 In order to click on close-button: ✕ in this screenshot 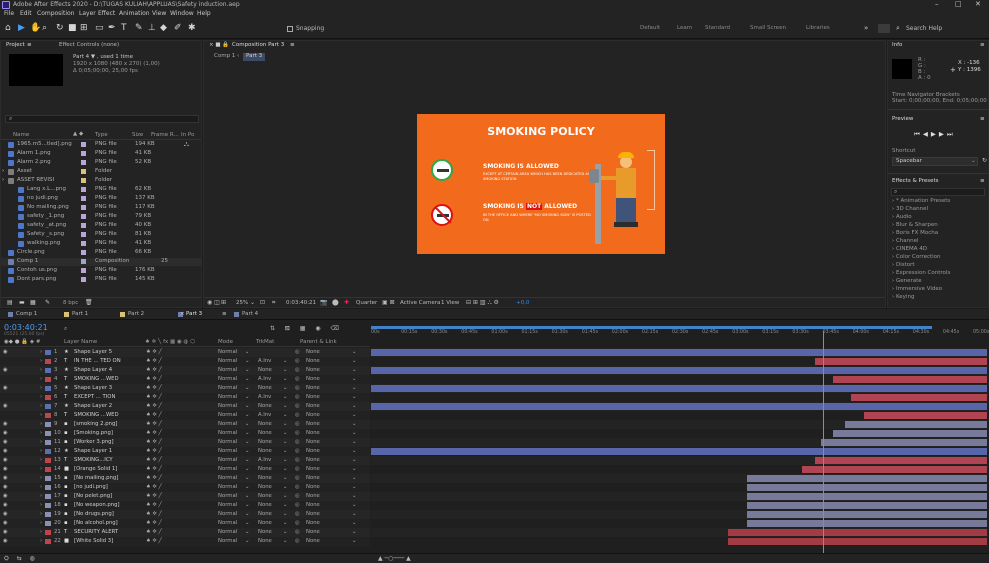, I will do `click(978, 4)`.